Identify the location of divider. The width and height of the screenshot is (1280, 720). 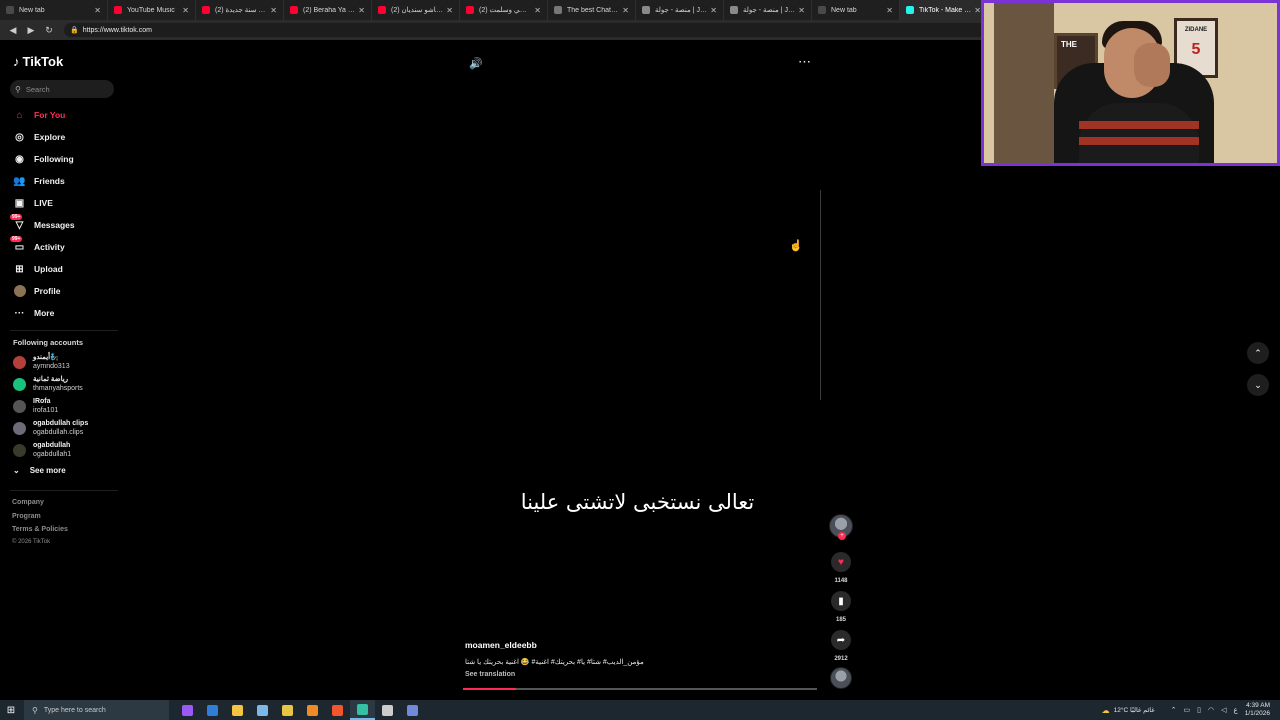
(64, 330).